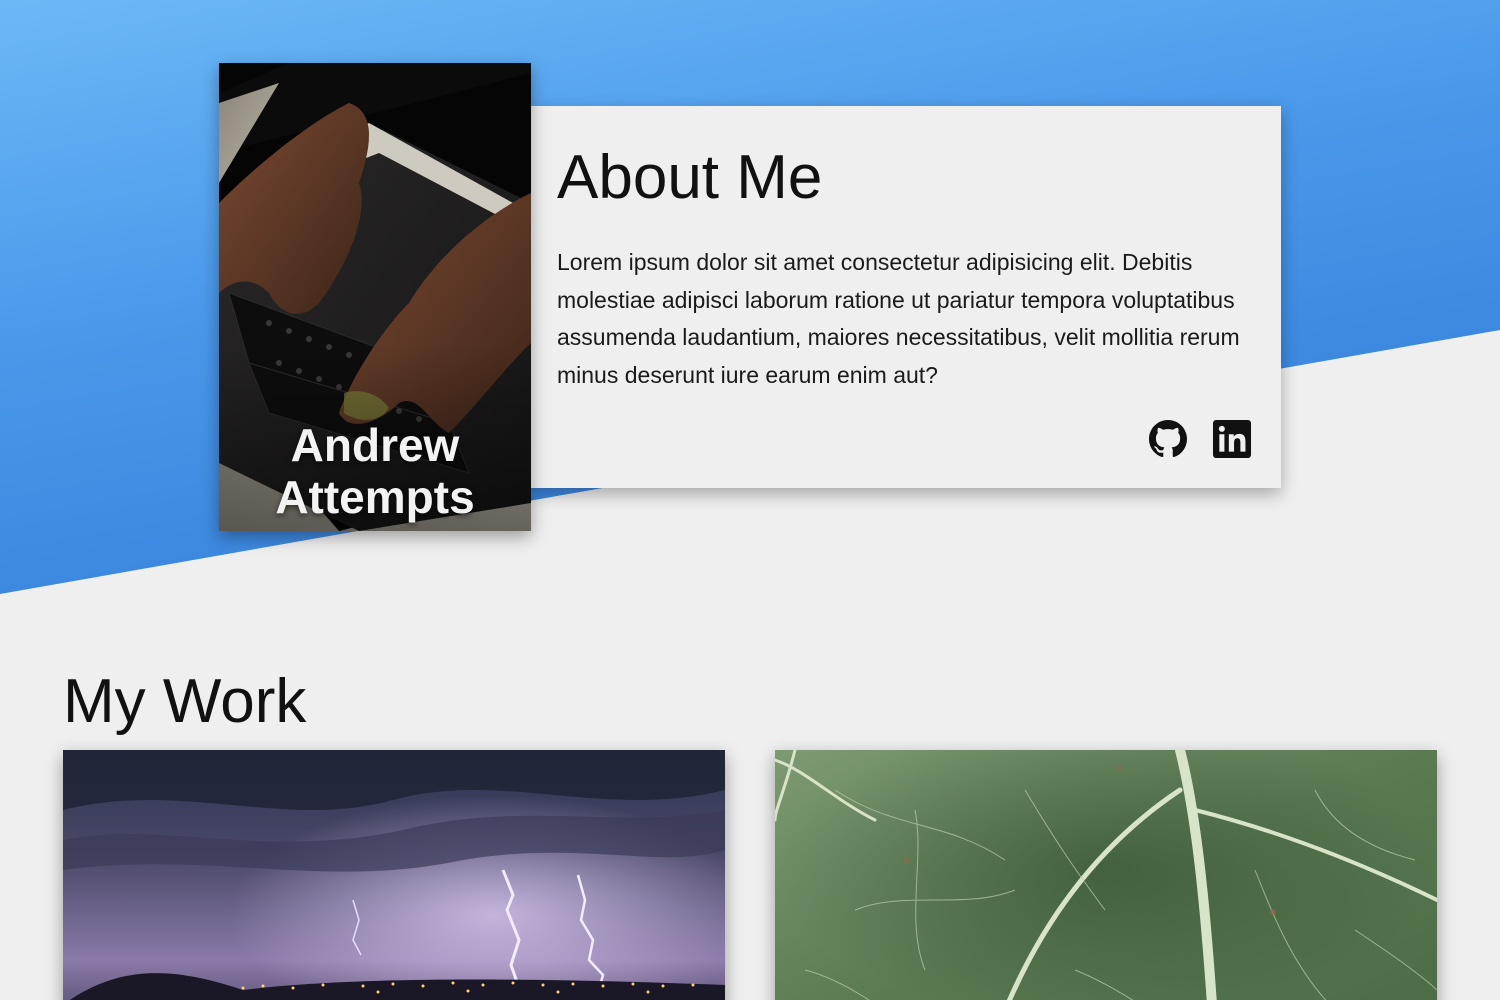 The width and height of the screenshot is (1500, 1000). Describe the element at coordinates (1200, 439) in the screenshot. I see `social-links` at that location.